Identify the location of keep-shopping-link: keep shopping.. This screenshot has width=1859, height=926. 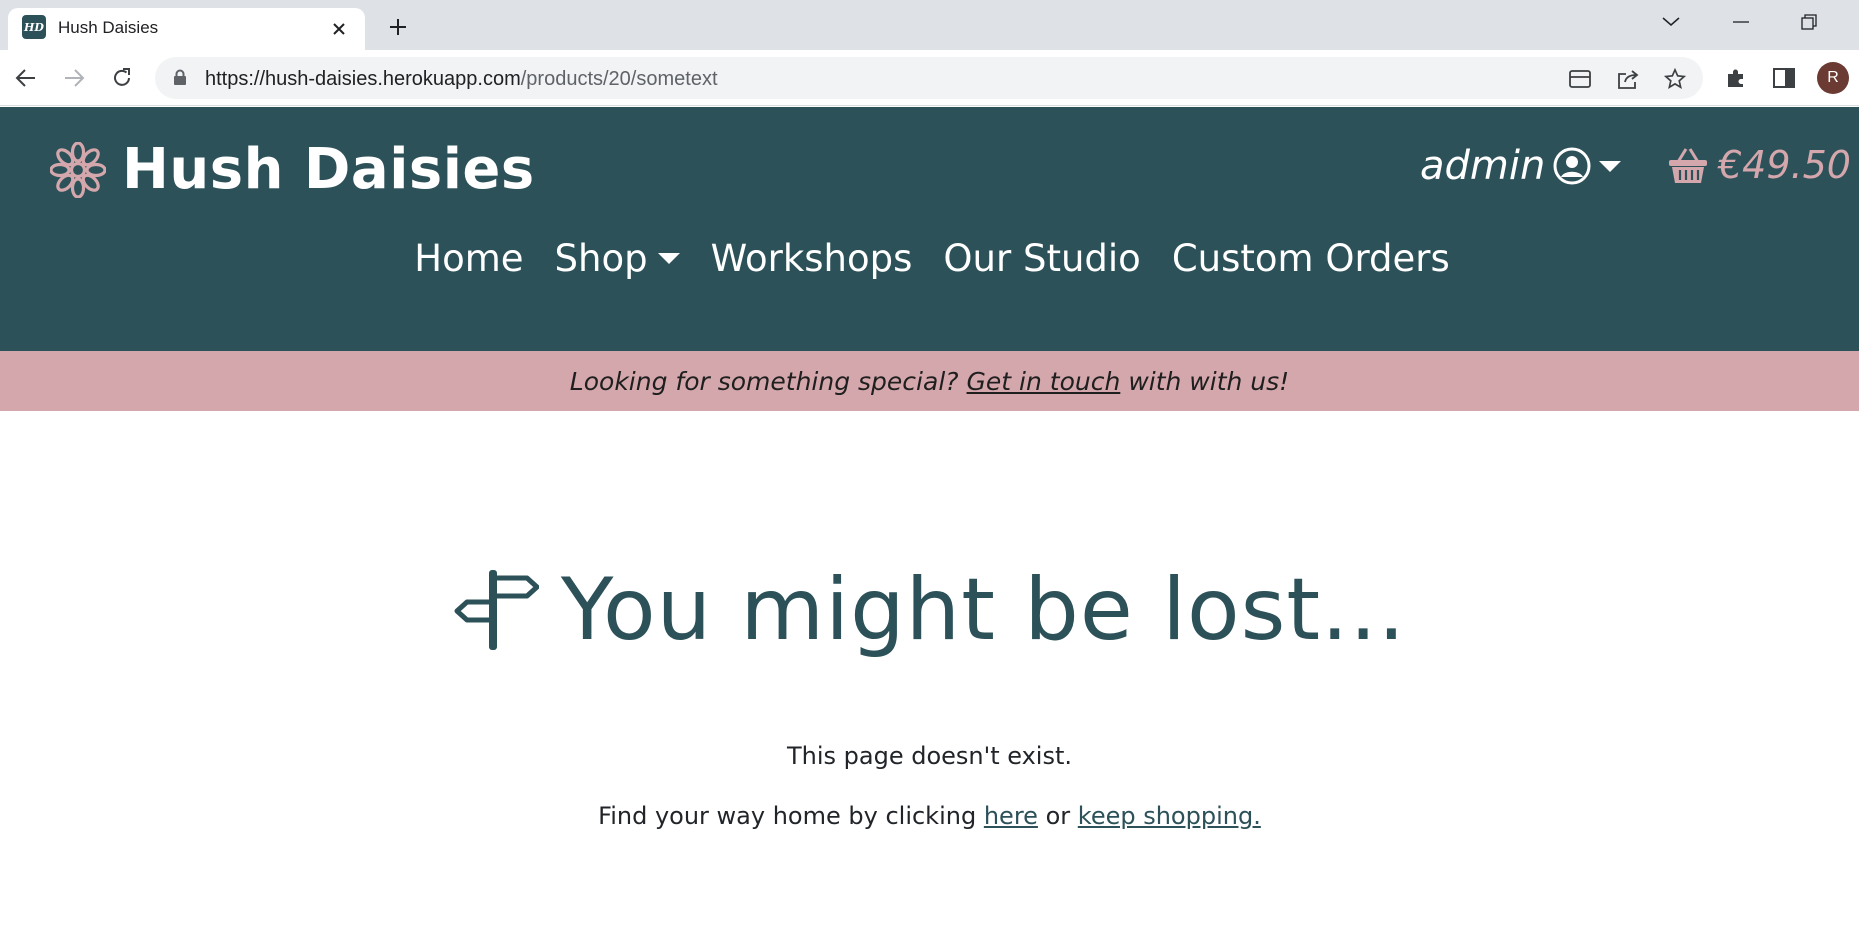
(1169, 816).